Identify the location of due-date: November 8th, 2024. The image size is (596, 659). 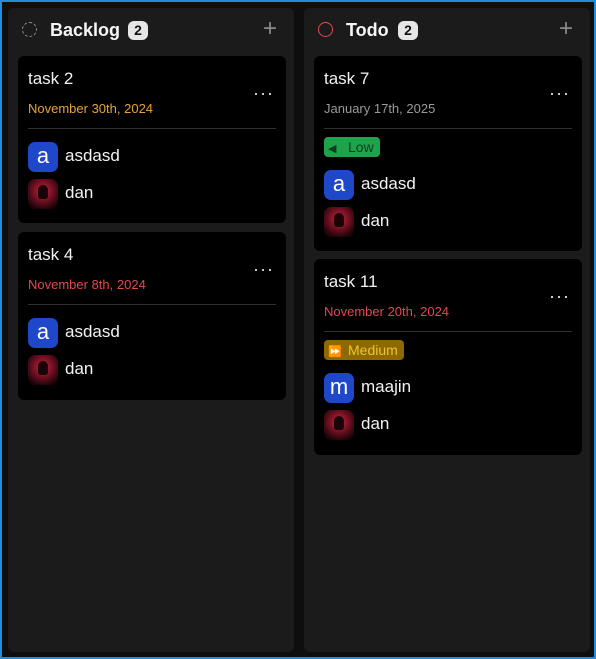
(87, 284).